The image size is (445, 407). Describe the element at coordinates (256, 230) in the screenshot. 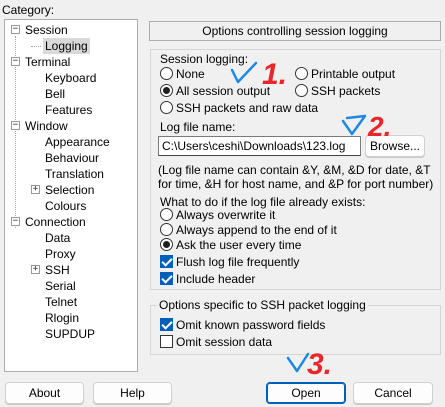

I see `radio-append-label: Always append to the end of it` at that location.